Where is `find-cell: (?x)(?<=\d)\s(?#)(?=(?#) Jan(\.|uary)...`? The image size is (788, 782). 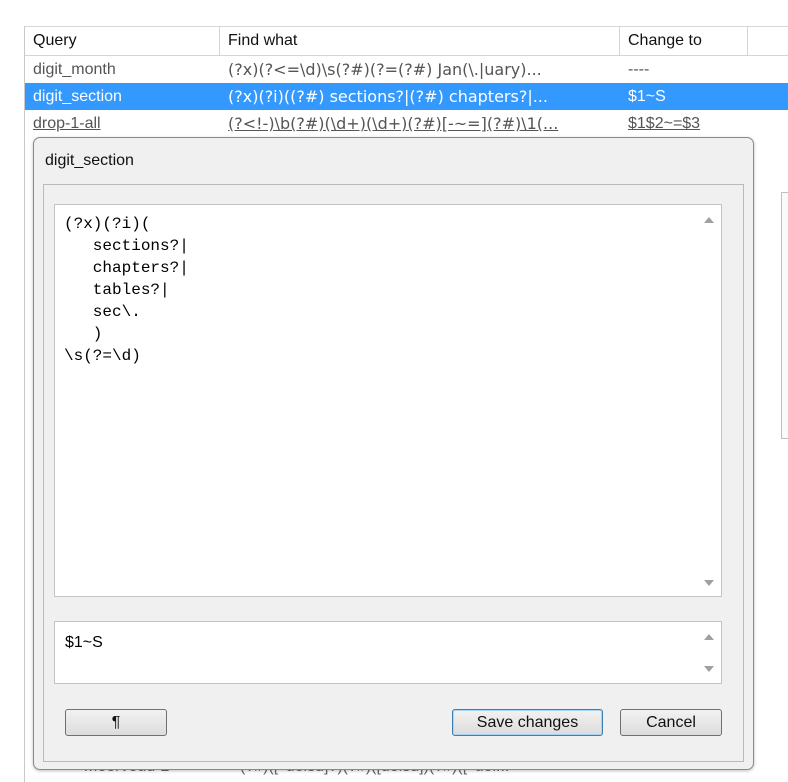 find-cell: (?x)(?<=\d)\s(?#)(?=(?#) Jan(\.|uary)... is located at coordinates (385, 69).